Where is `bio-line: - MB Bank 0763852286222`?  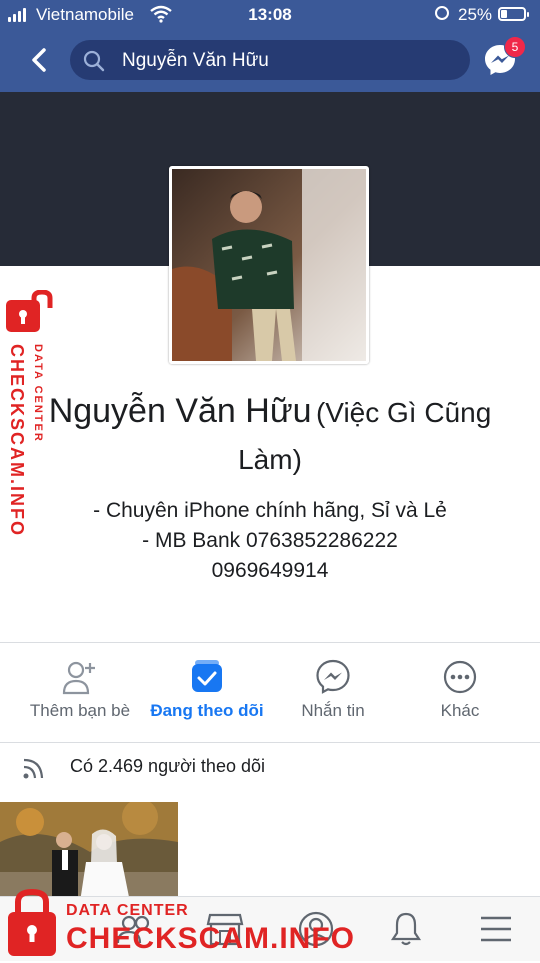 bio-line: - MB Bank 0763852286222 is located at coordinates (270, 540).